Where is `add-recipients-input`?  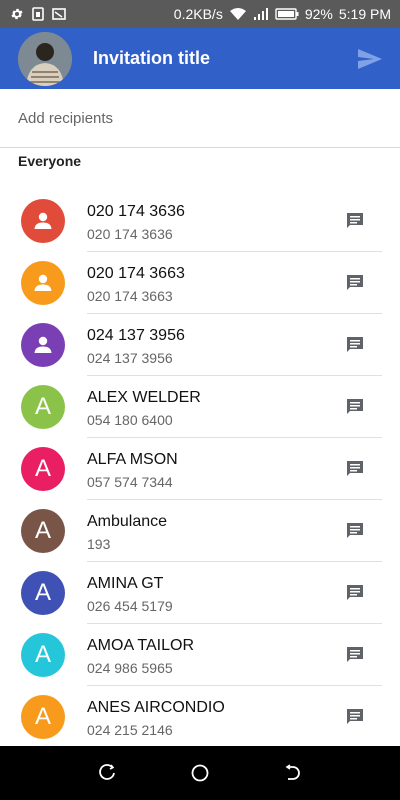 add-recipients-input is located at coordinates (198, 118).